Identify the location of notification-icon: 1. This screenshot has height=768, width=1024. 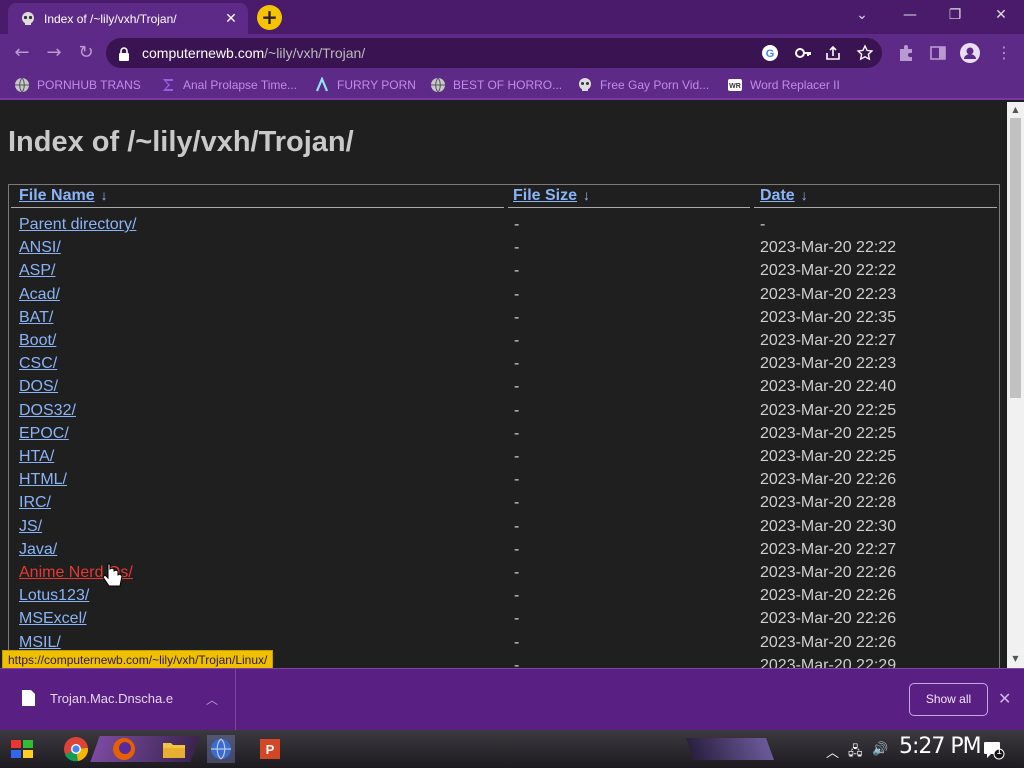
(994, 750).